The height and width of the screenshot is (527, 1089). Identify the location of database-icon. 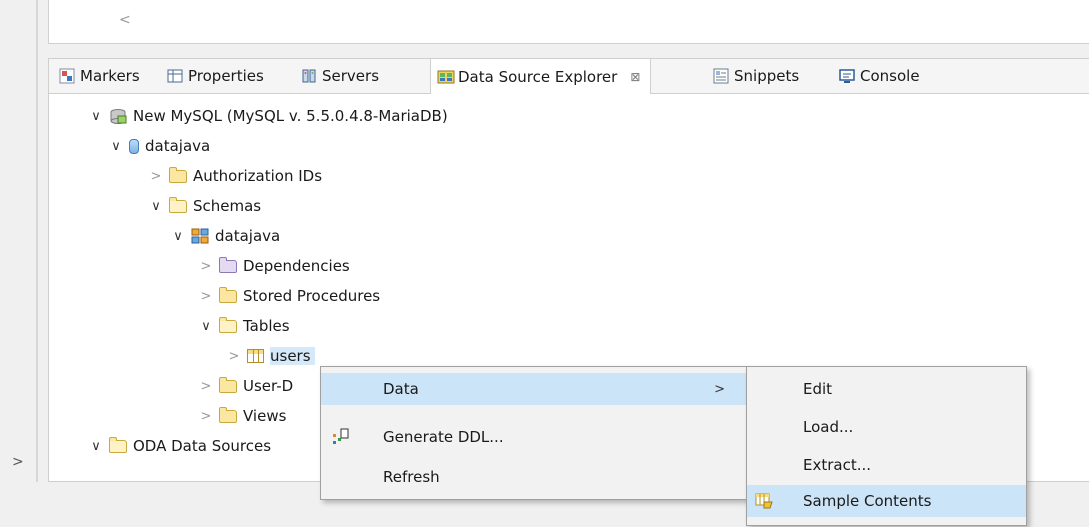
(134, 146).